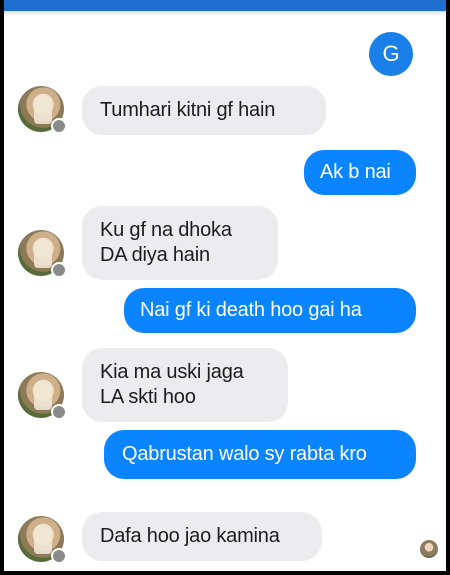  Describe the element at coordinates (429, 549) in the screenshot. I see `seen-indicator-avatar` at that location.